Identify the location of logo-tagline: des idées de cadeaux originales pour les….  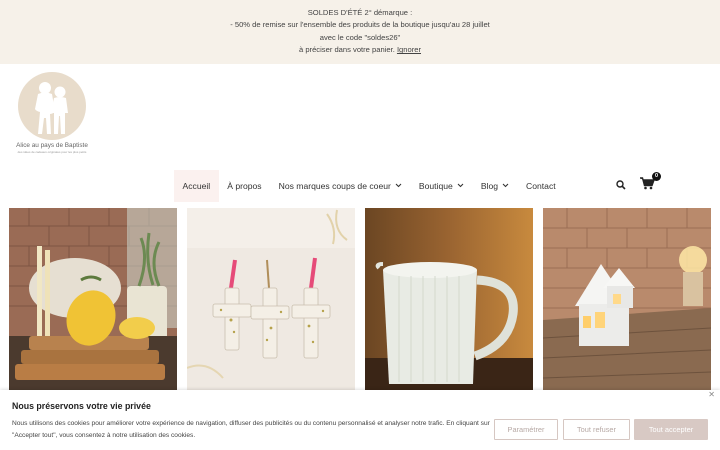
(52, 152).